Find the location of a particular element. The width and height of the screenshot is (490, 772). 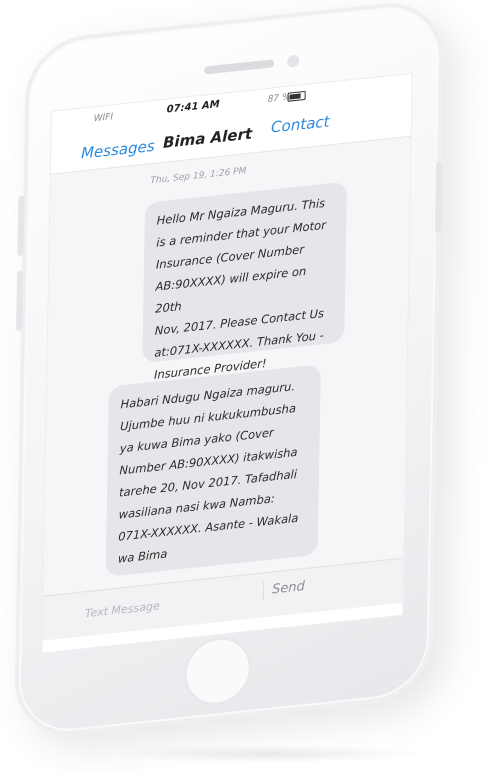

conversation-title: Bima Alert is located at coordinates (207, 138).